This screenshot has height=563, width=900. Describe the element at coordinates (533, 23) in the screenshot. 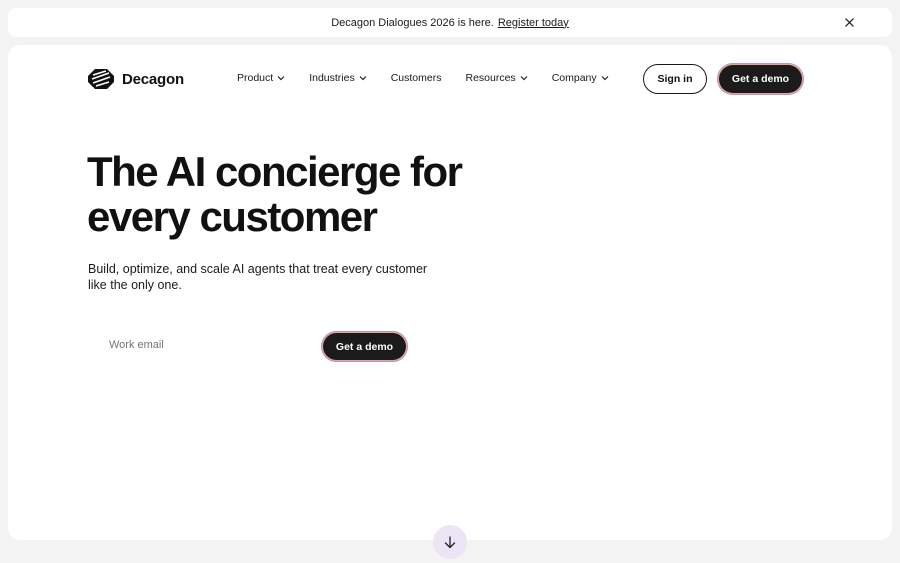

I see `register-link: Register today` at that location.